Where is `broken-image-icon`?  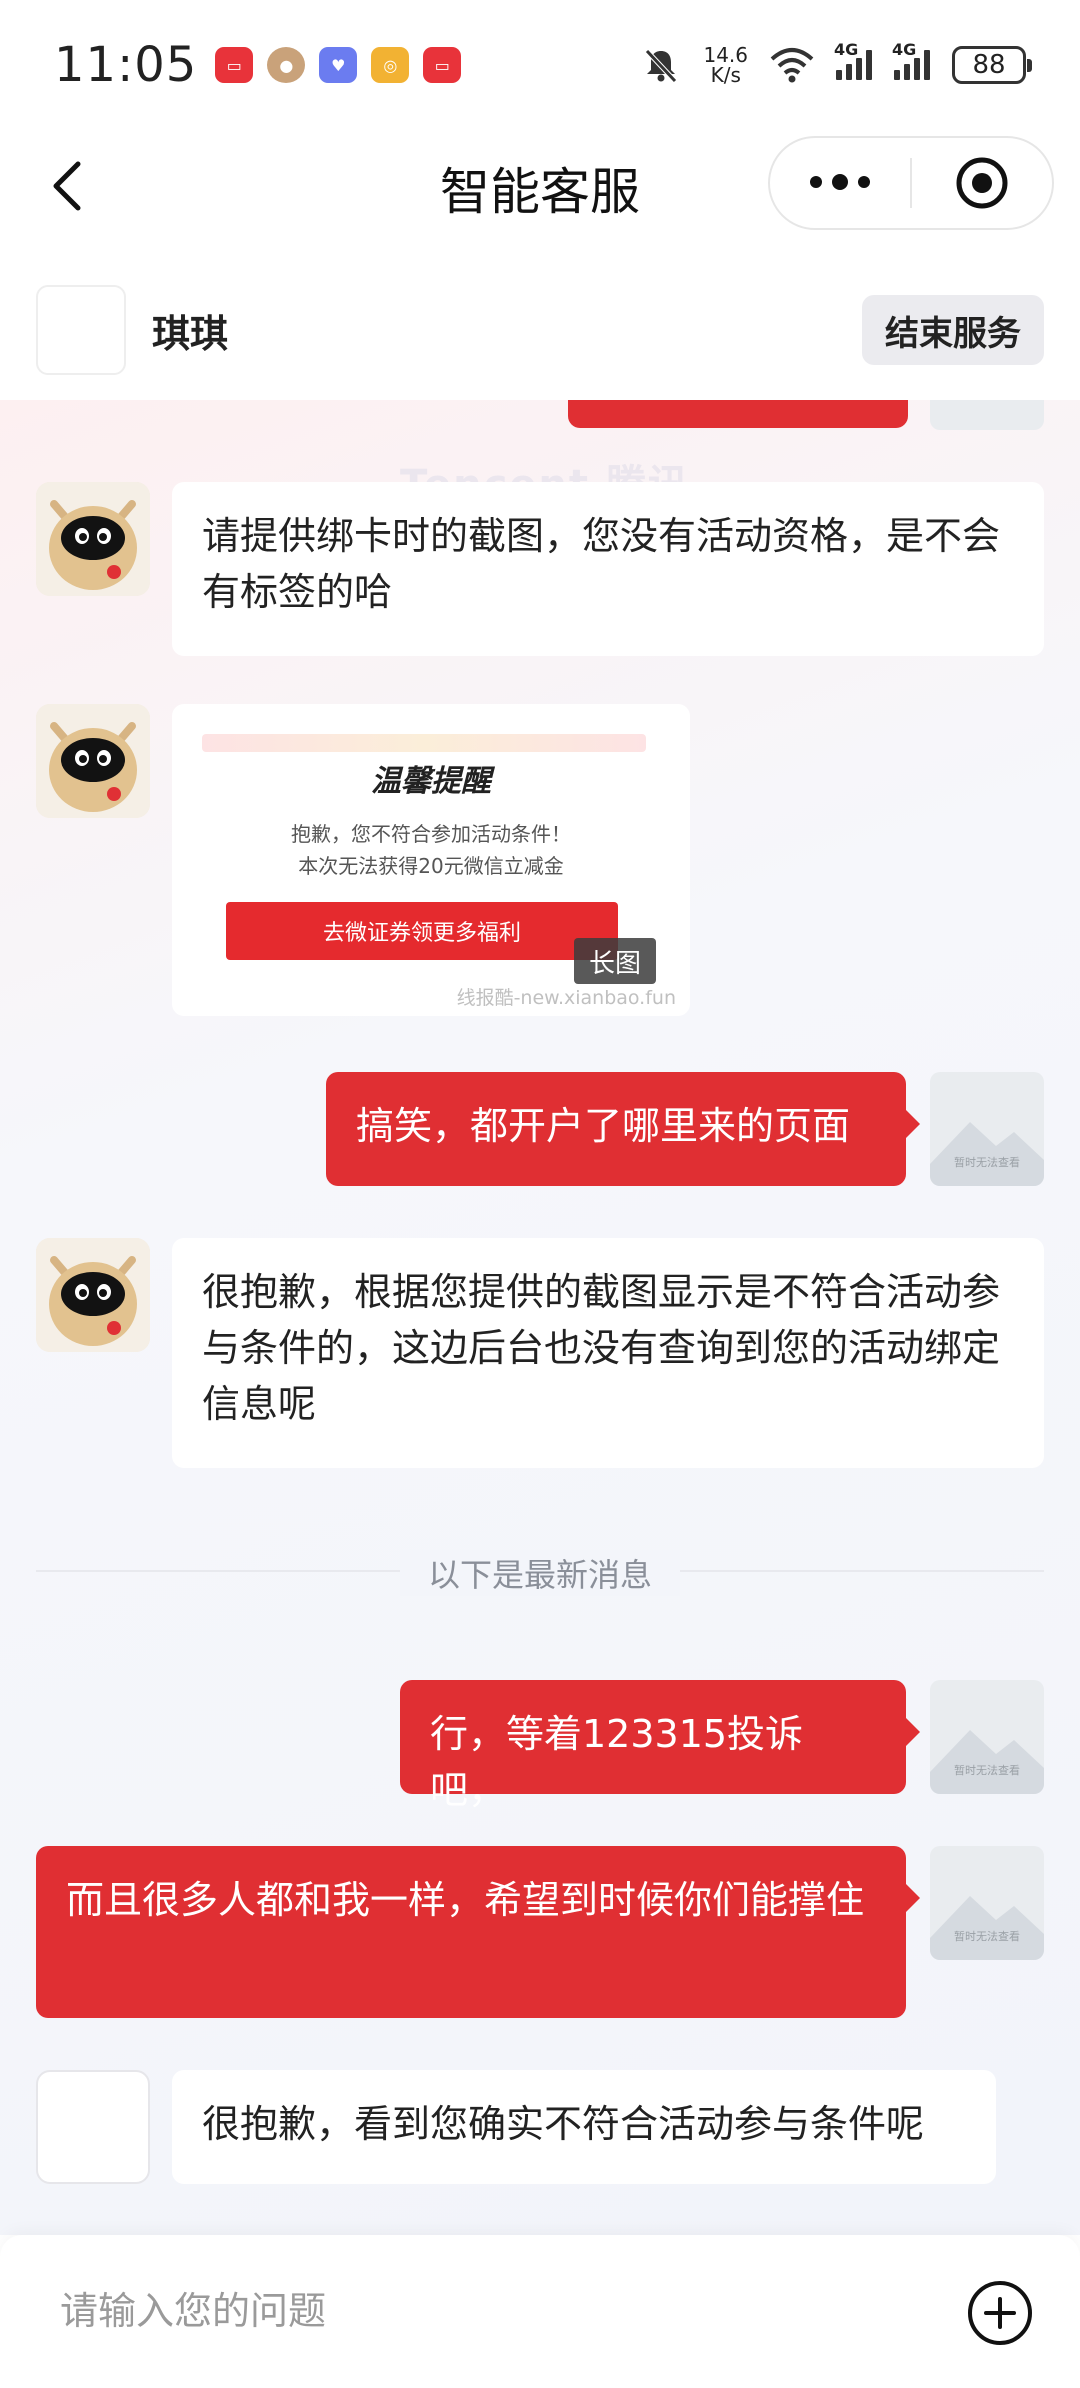 broken-image-icon is located at coordinates (987, 415).